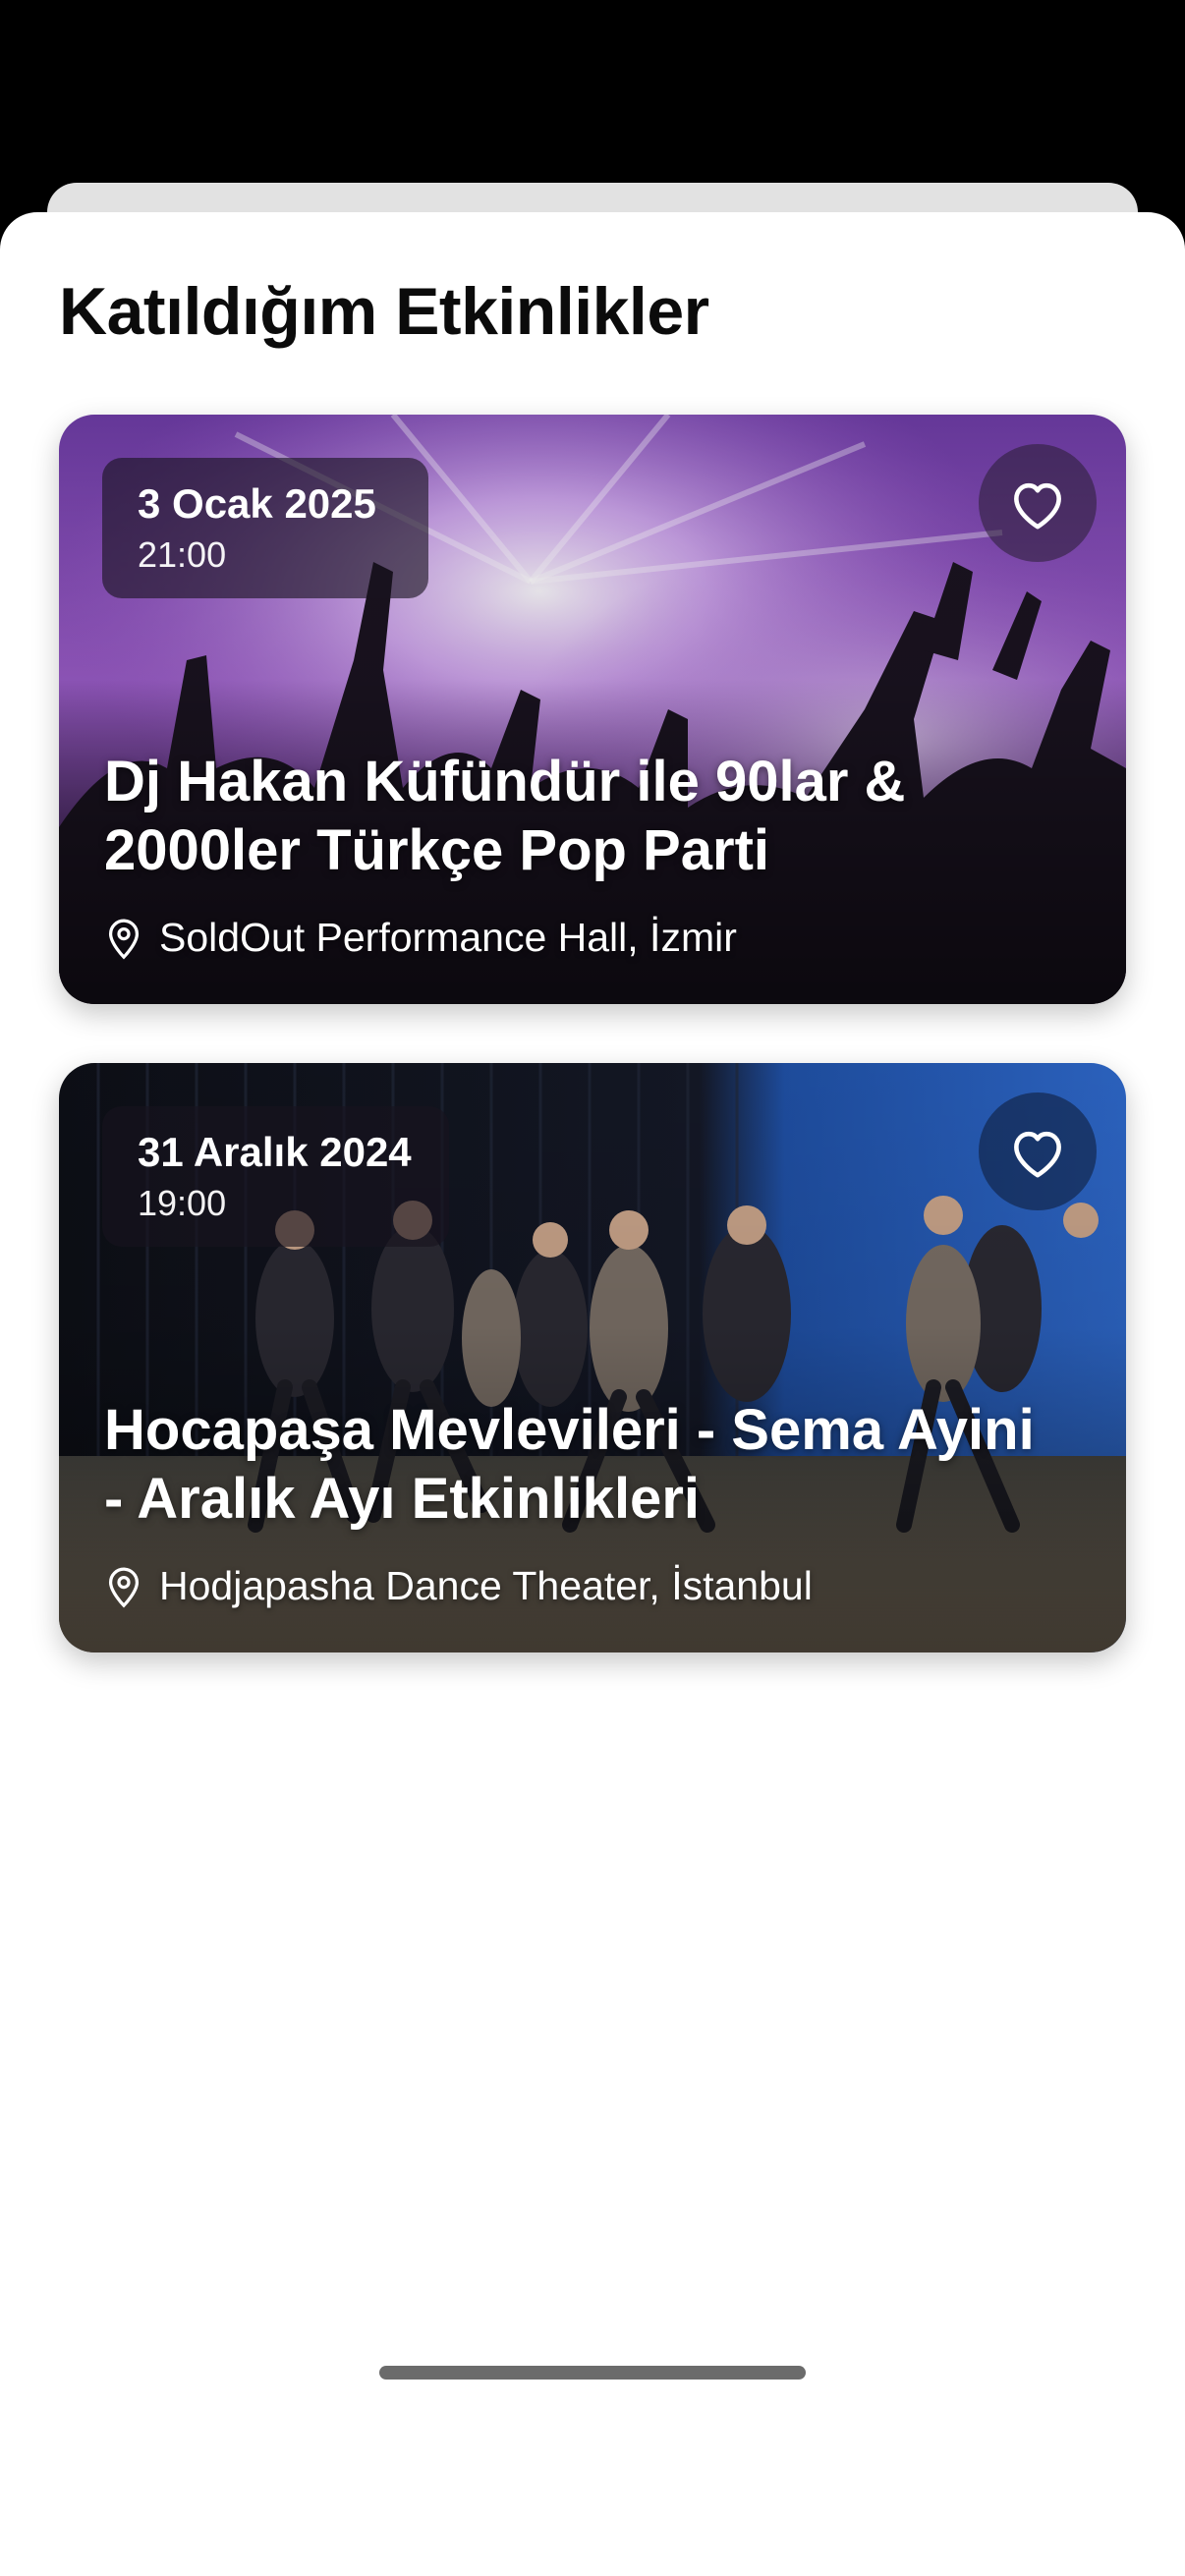  I want to click on event-time: 19:00, so click(183, 1203).